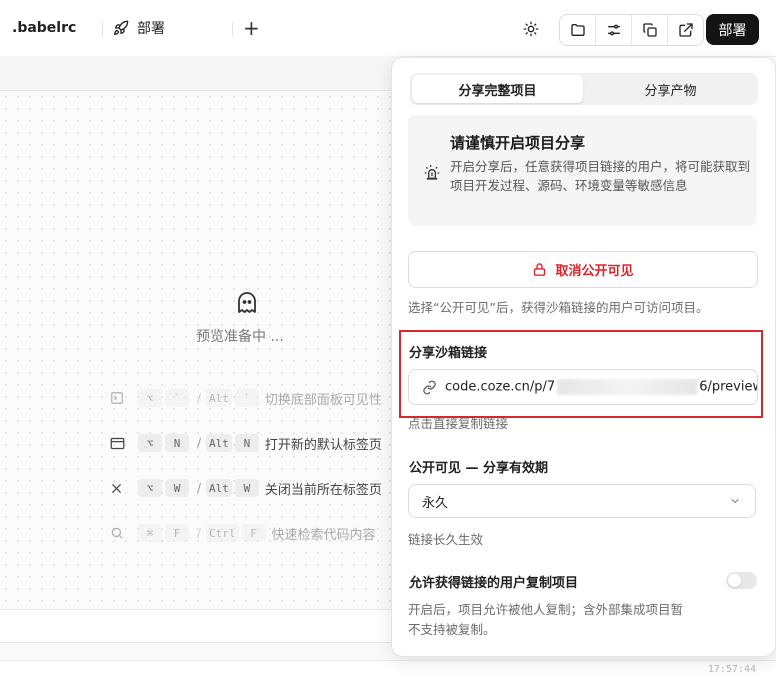  Describe the element at coordinates (614, 30) in the screenshot. I see `settings-sliders-icon` at that location.